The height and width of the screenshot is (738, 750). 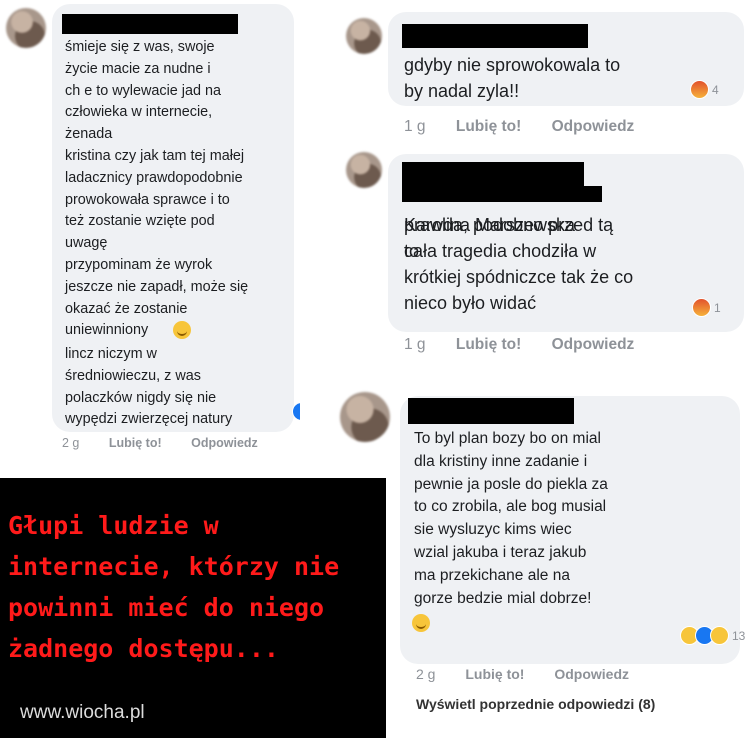 I want to click on redacted-mention-bar, so click(x=502, y=194).